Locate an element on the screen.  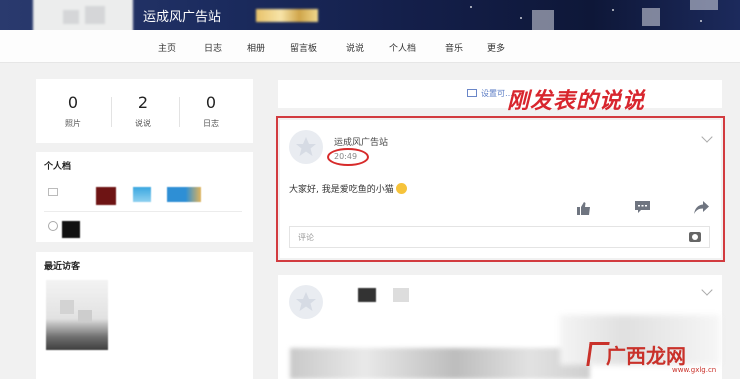
comment-icon is located at coordinates (642, 207).